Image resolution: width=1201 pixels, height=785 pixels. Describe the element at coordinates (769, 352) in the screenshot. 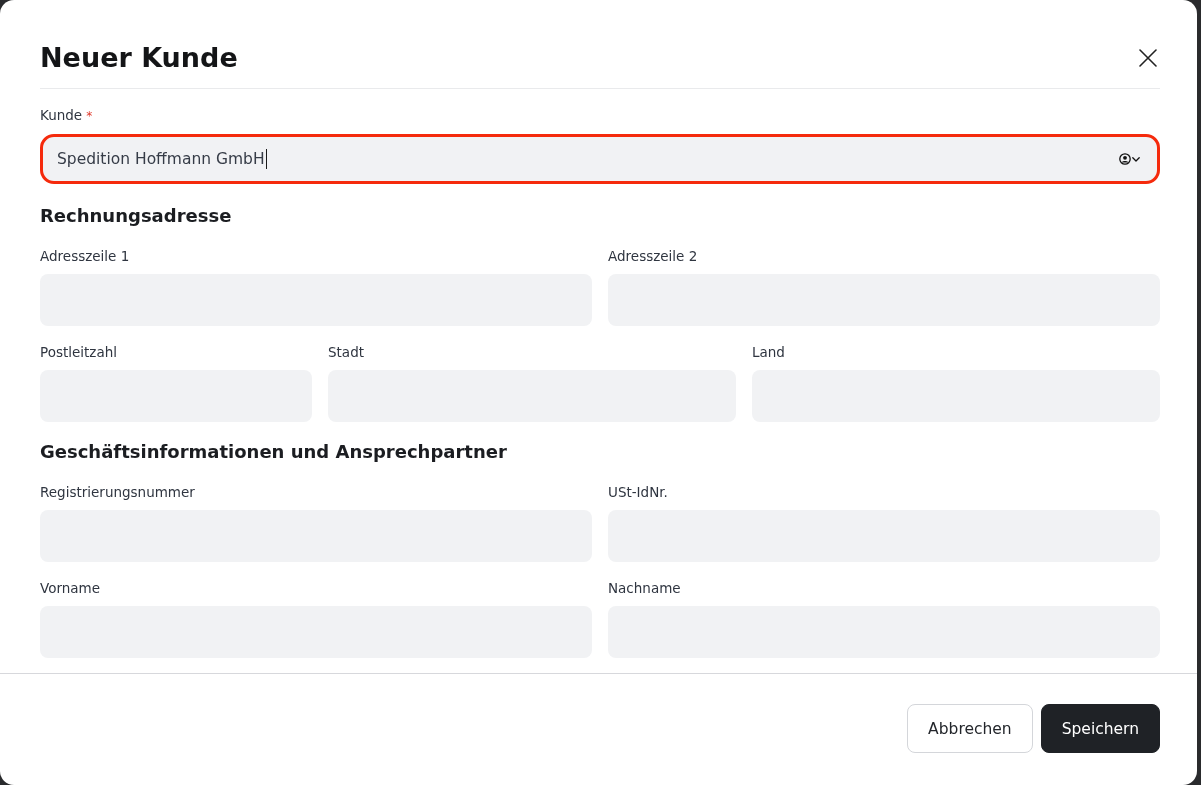

I see `field-label: Land` at that location.